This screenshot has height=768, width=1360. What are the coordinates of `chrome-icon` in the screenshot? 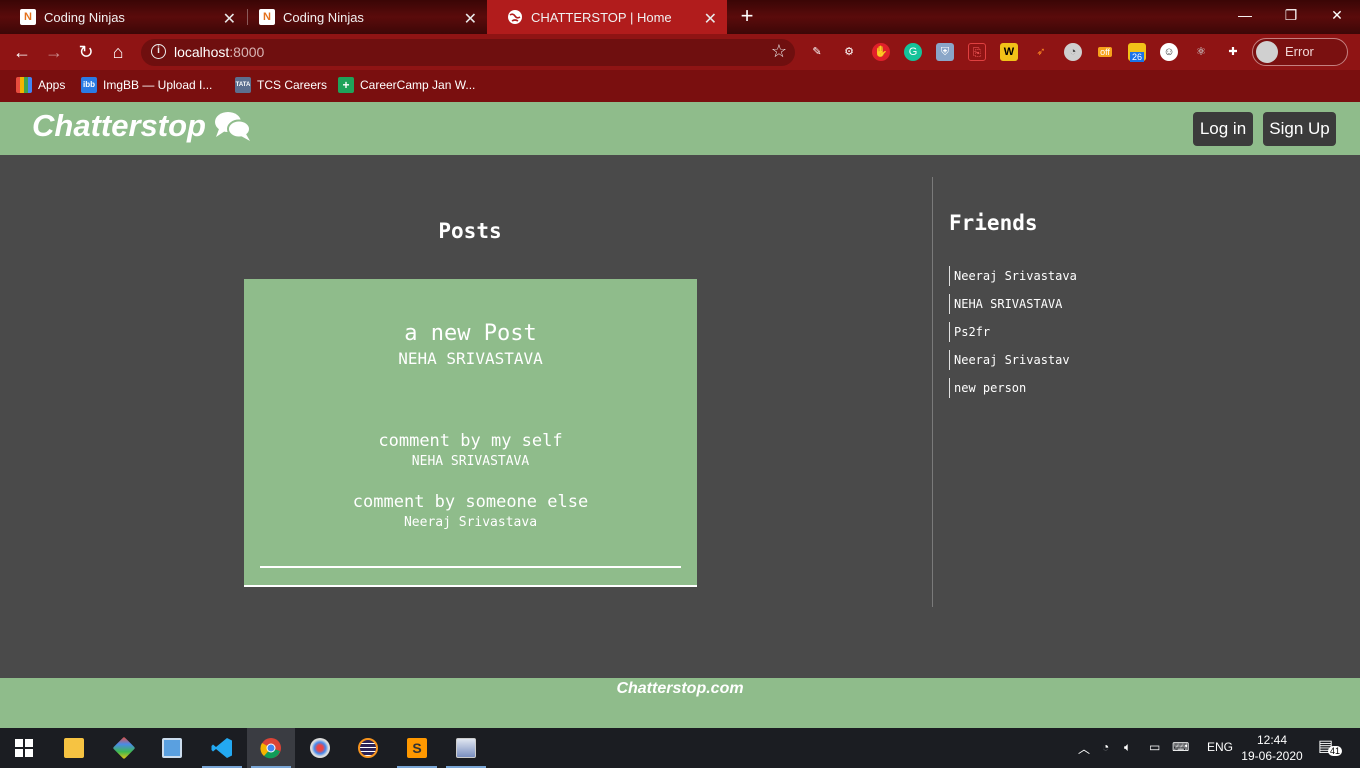 It's located at (270, 748).